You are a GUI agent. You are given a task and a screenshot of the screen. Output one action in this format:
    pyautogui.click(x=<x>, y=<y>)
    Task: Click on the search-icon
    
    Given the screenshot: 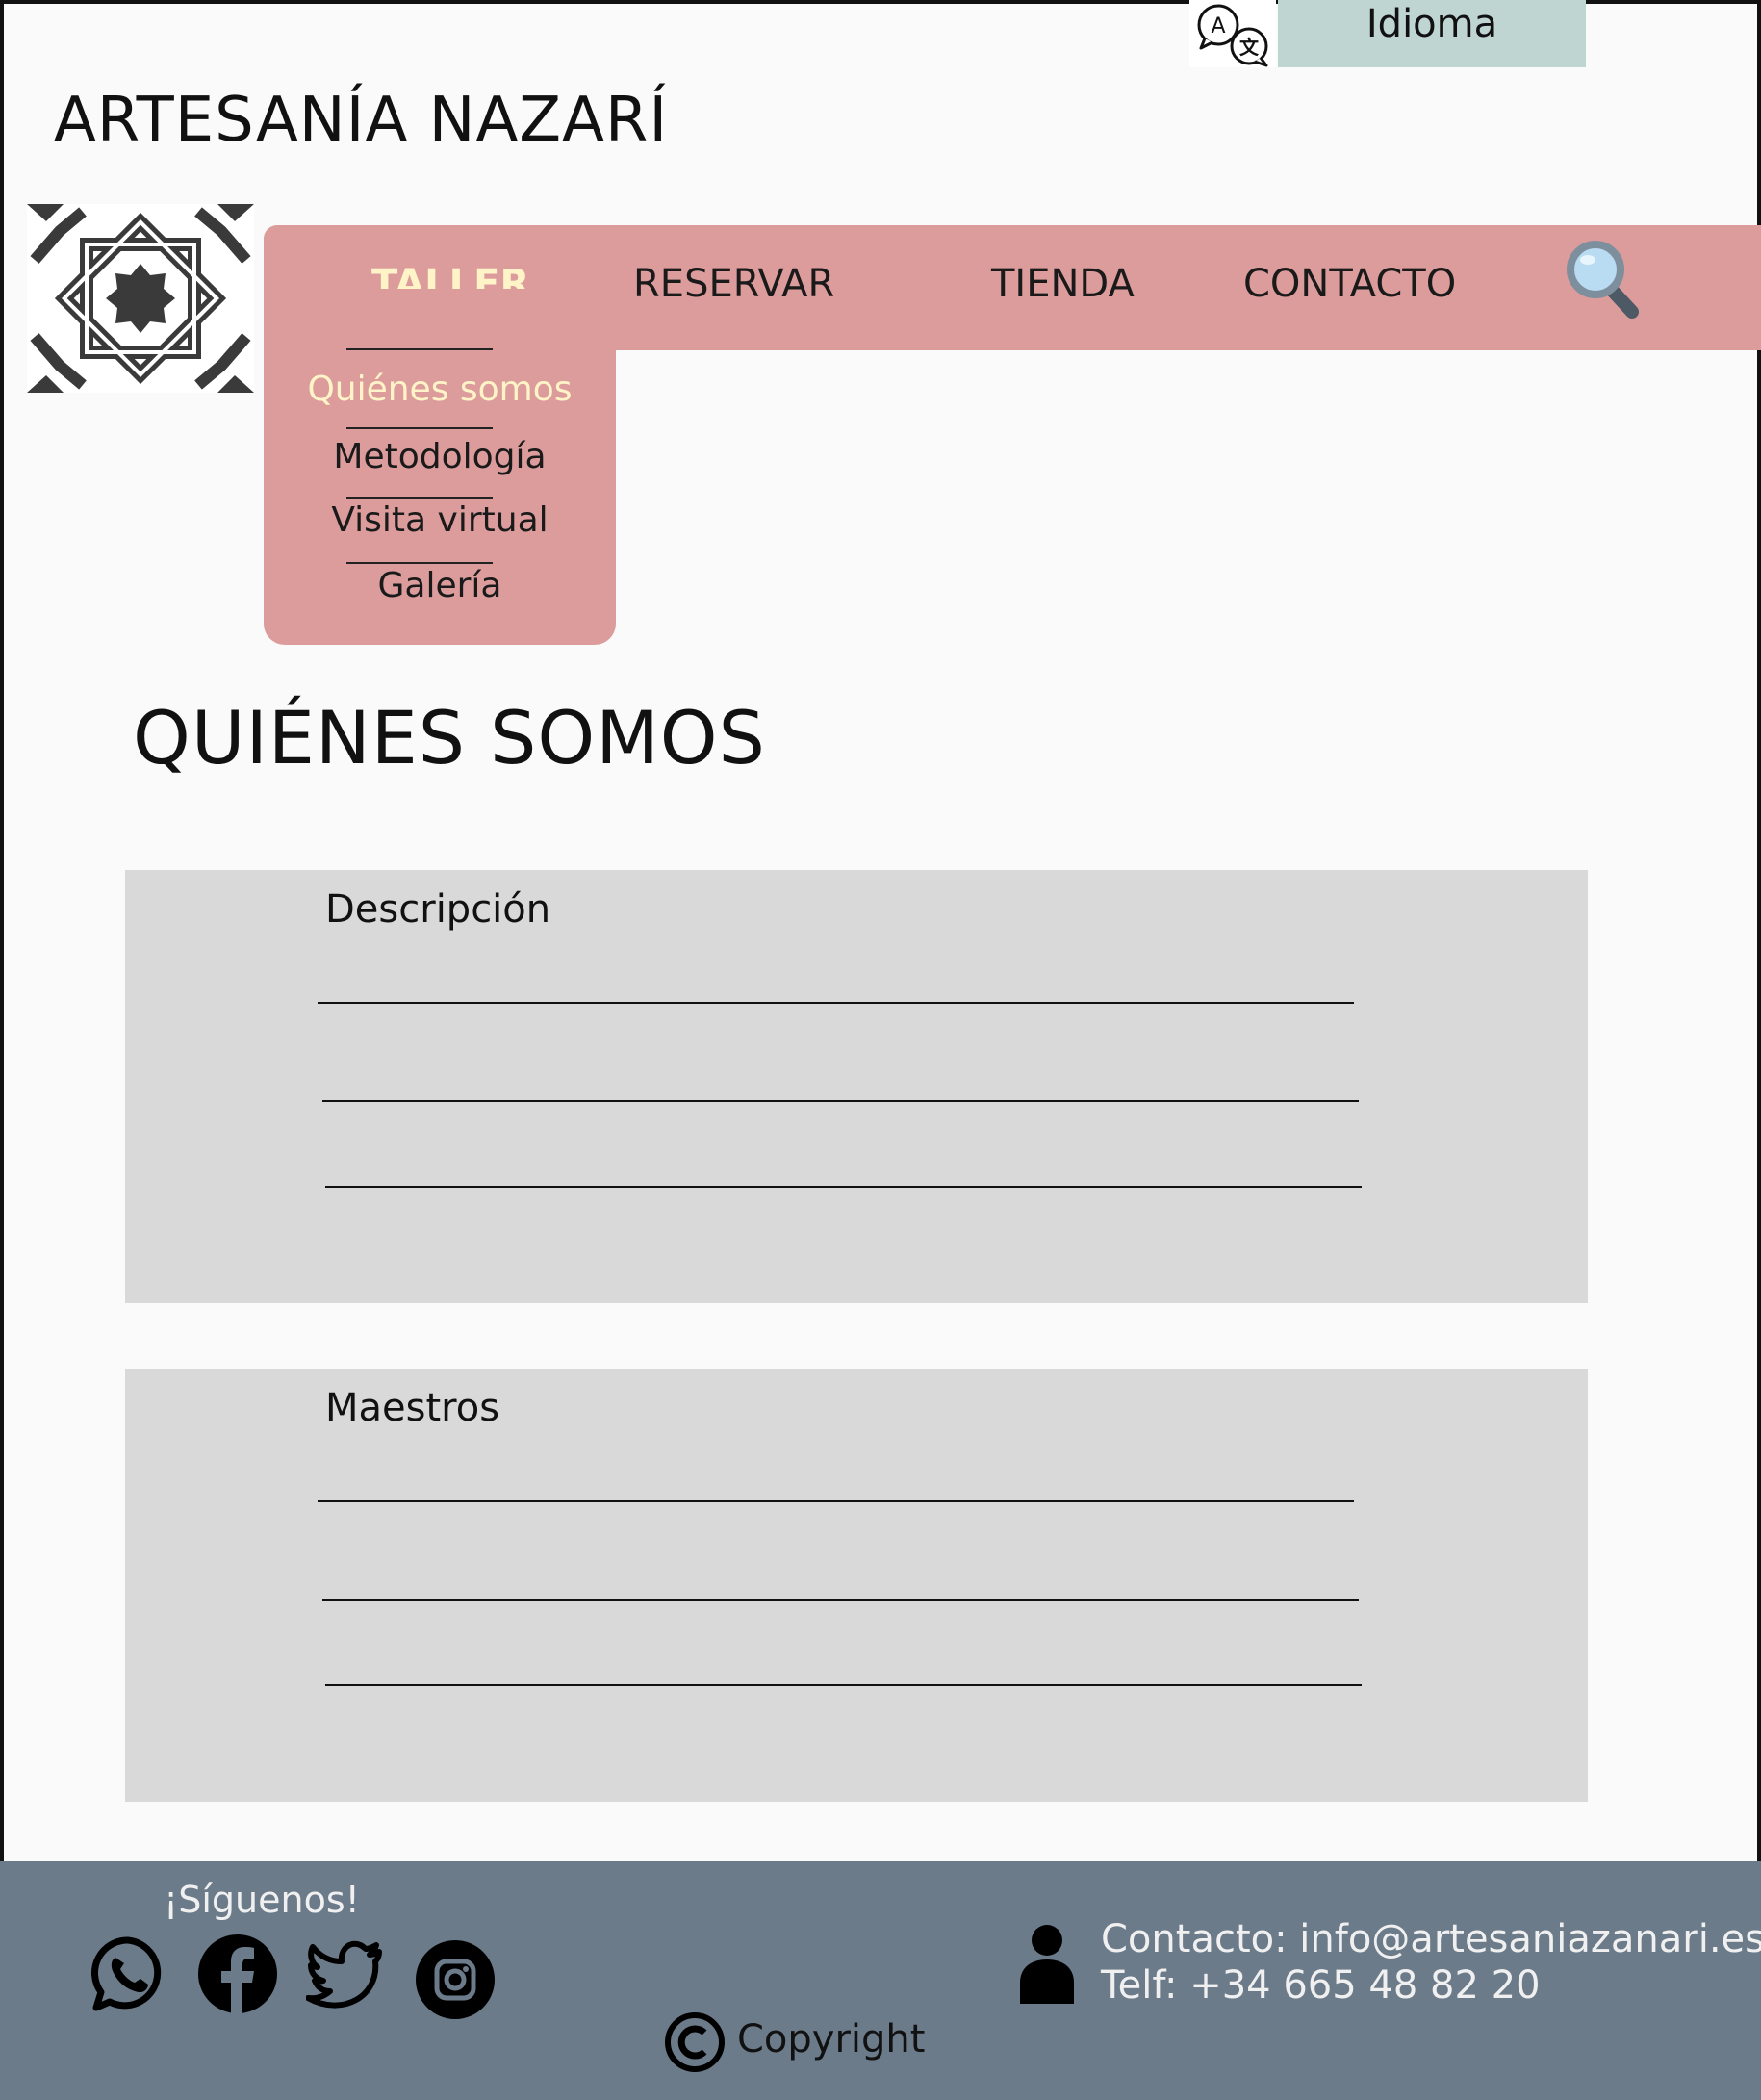 What is the action you would take?
    pyautogui.click(x=1603, y=280)
    